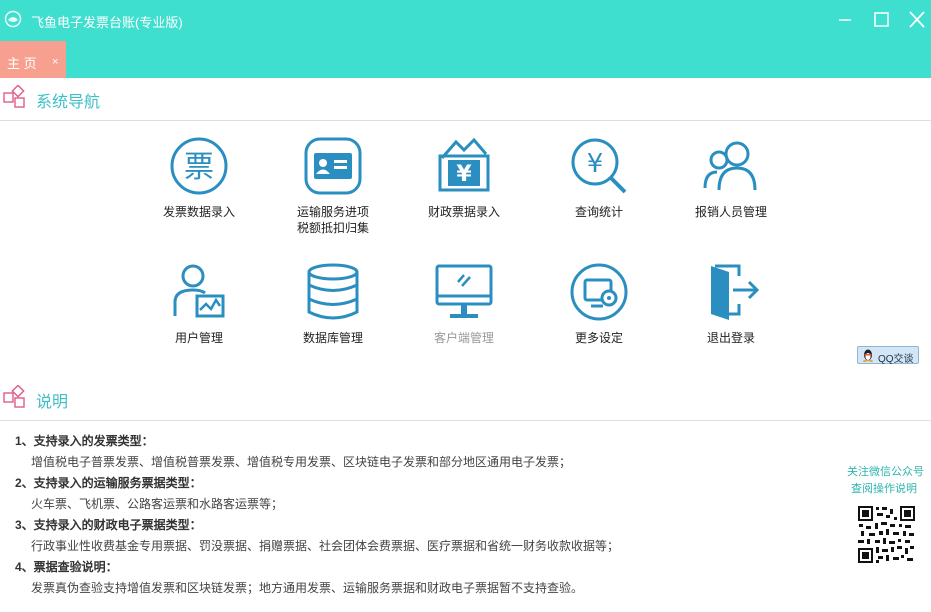 The height and width of the screenshot is (612, 931). Describe the element at coordinates (107, 22) in the screenshot. I see `window-title: 飞鱼电子发票台账(专业版)` at that location.